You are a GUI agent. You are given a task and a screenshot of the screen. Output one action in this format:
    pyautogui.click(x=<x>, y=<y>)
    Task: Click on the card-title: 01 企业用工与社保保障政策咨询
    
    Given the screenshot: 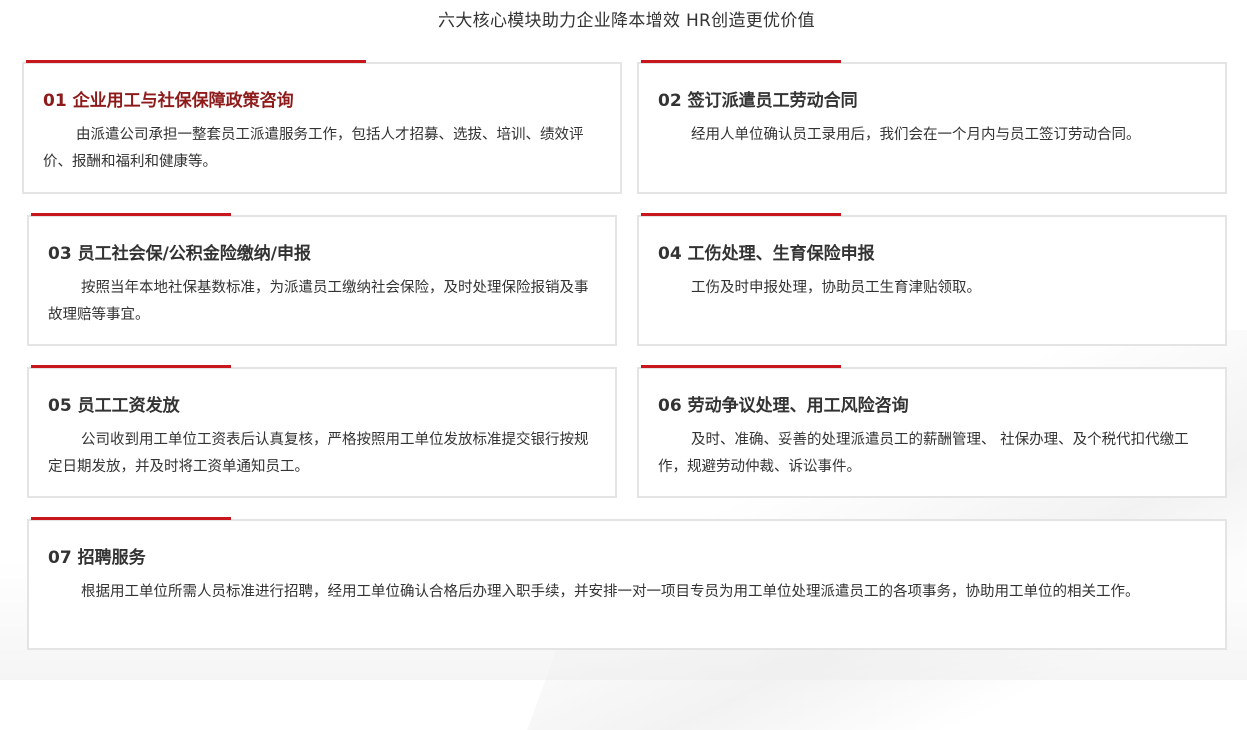 What is the action you would take?
    pyautogui.click(x=168, y=101)
    